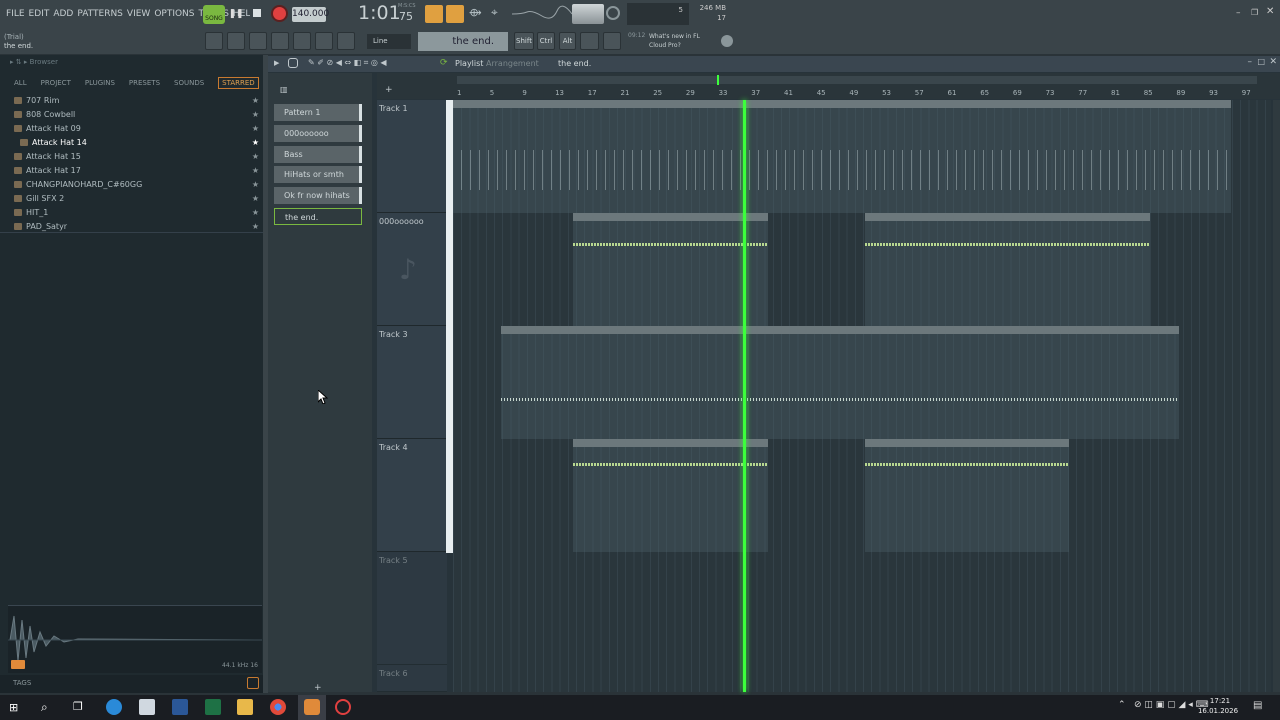 The width and height of the screenshot is (1280, 720). What do you see at coordinates (673, 41) in the screenshot?
I see `news-text: What's new in FL Cloud Pro?` at bounding box center [673, 41].